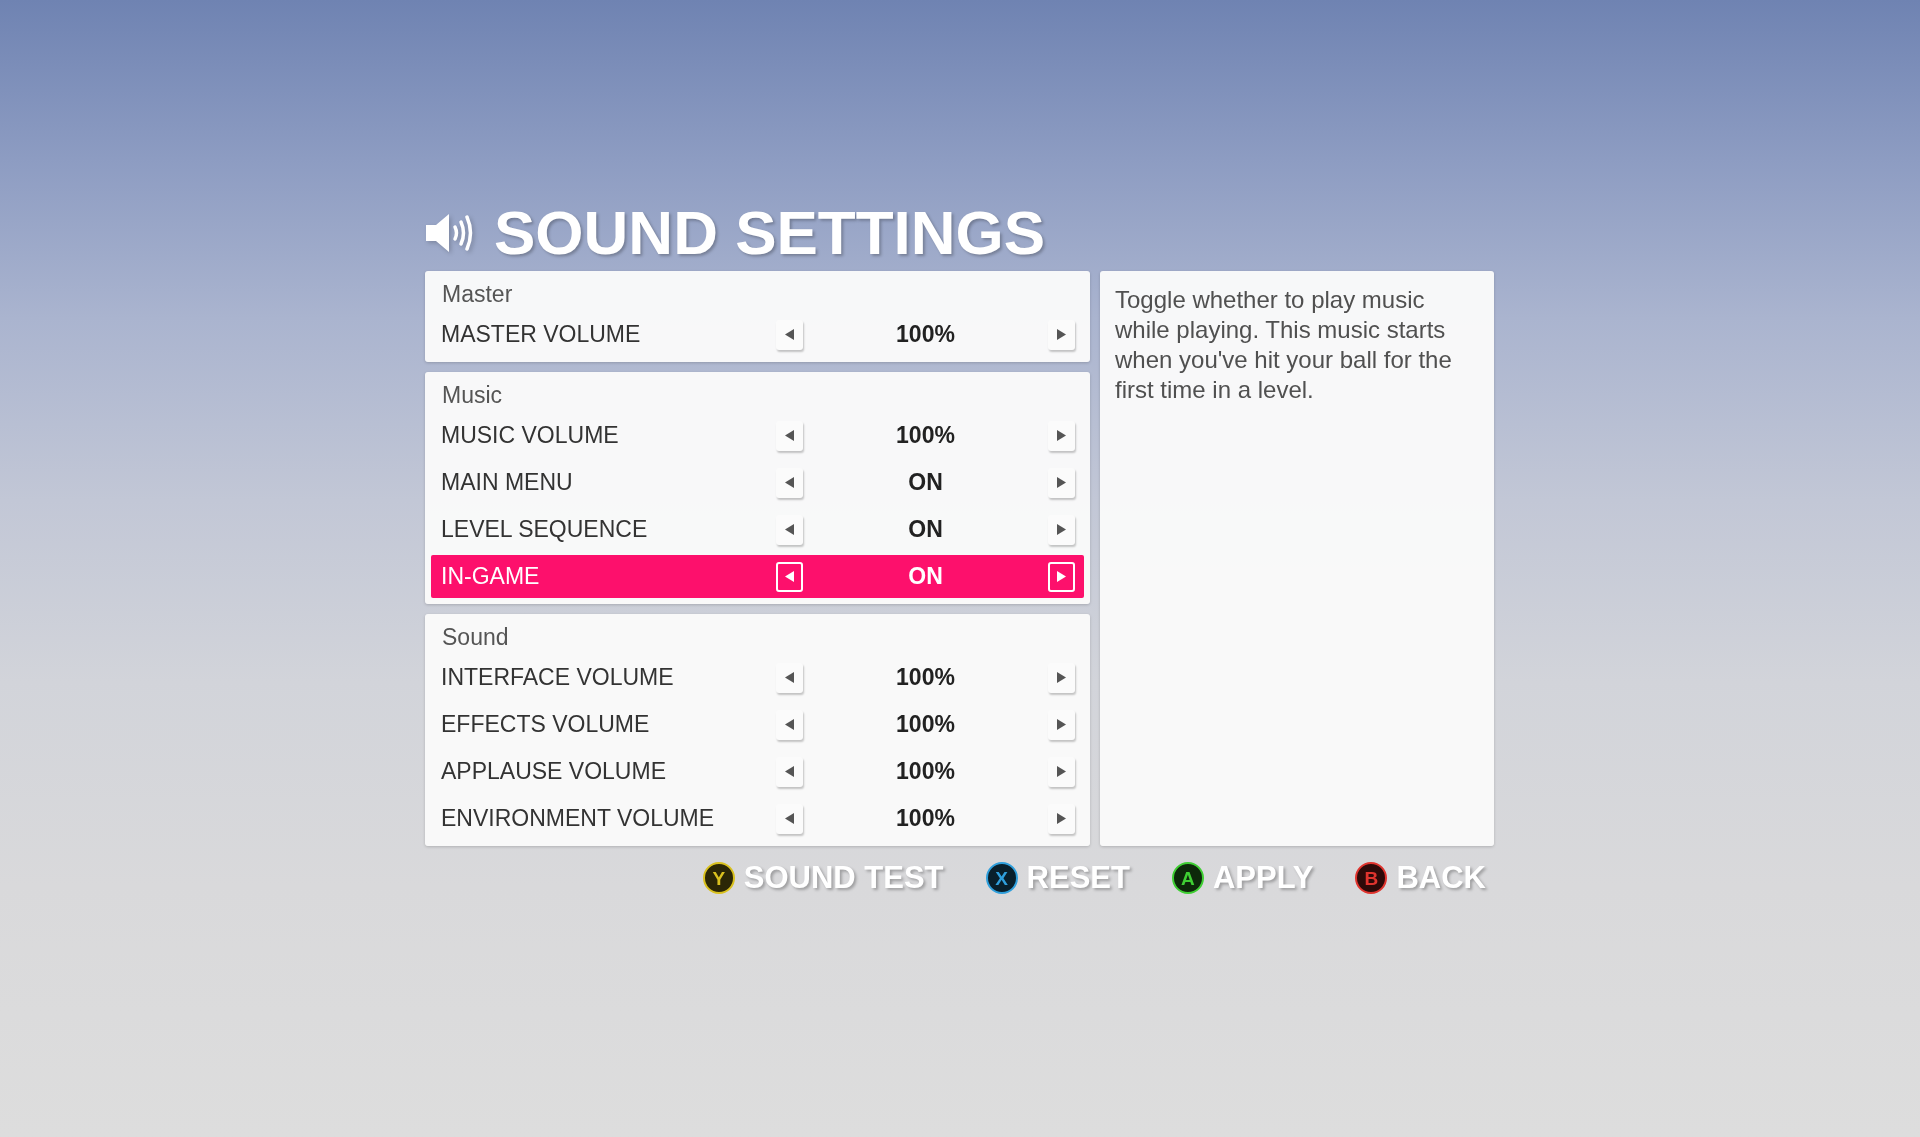  I want to click on section-heading: Sound, so click(475, 637).